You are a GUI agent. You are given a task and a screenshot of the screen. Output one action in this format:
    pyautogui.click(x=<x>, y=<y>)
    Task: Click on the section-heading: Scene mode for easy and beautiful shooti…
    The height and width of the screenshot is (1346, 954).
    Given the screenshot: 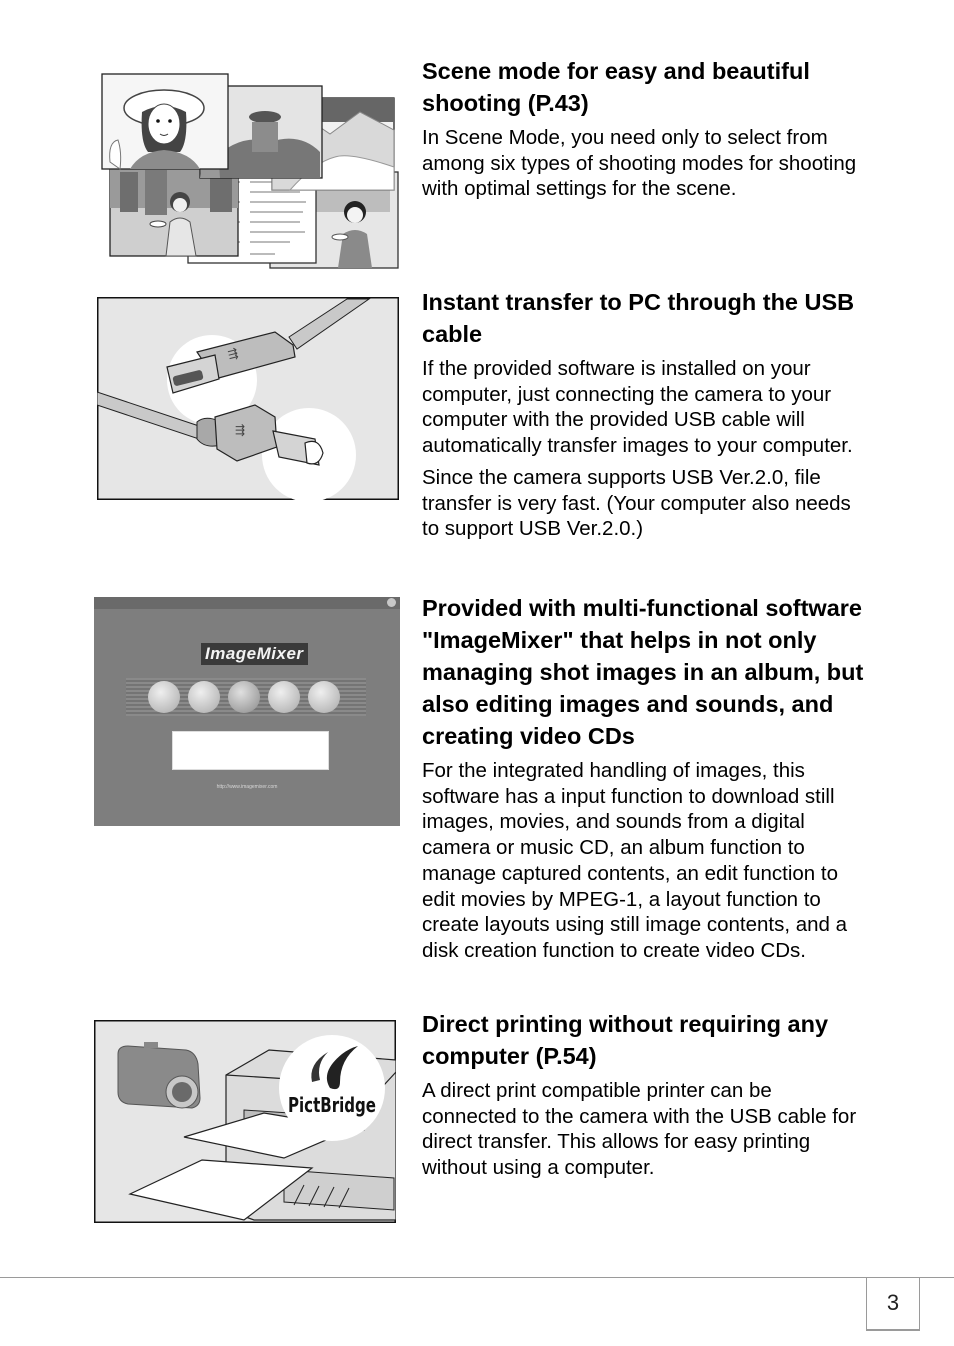 What is the action you would take?
    pyautogui.click(x=616, y=87)
    